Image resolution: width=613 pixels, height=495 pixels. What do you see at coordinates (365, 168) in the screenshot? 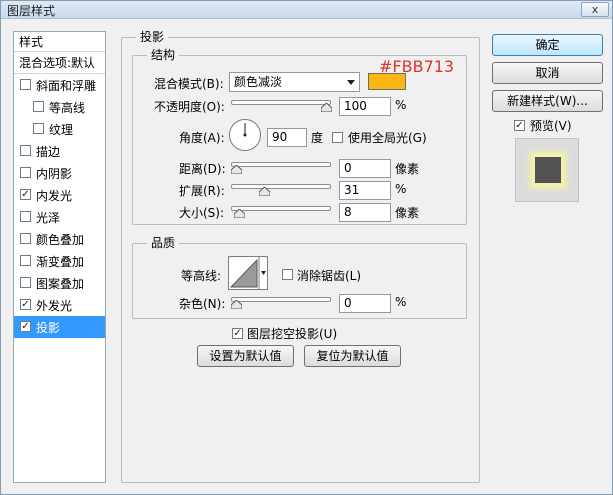
I see `distance-input: 0` at bounding box center [365, 168].